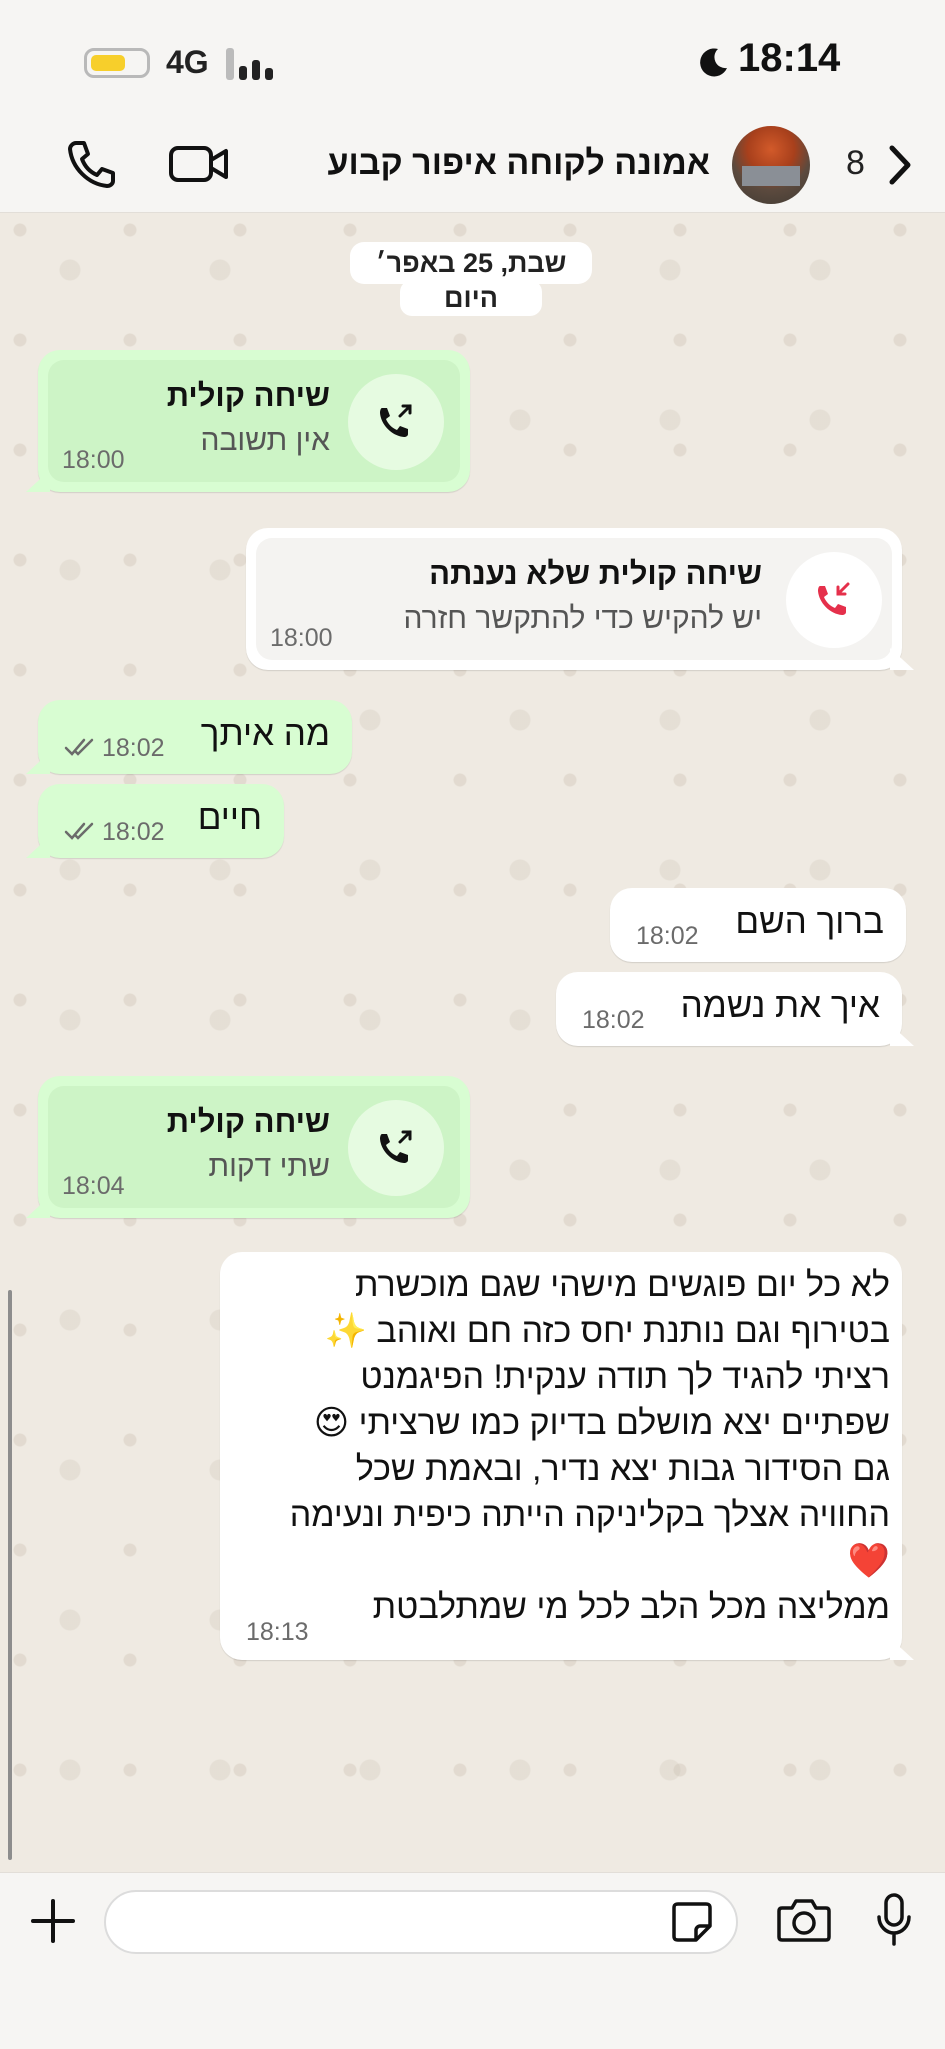 The width and height of the screenshot is (945, 2049). What do you see at coordinates (855, 163) in the screenshot?
I see `unread-count: 8` at bounding box center [855, 163].